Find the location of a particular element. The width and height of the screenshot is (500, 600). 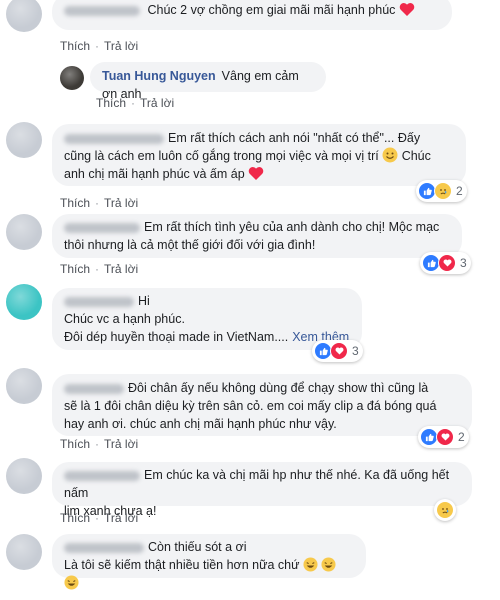

smile-emoji-icon is located at coordinates (390, 155).